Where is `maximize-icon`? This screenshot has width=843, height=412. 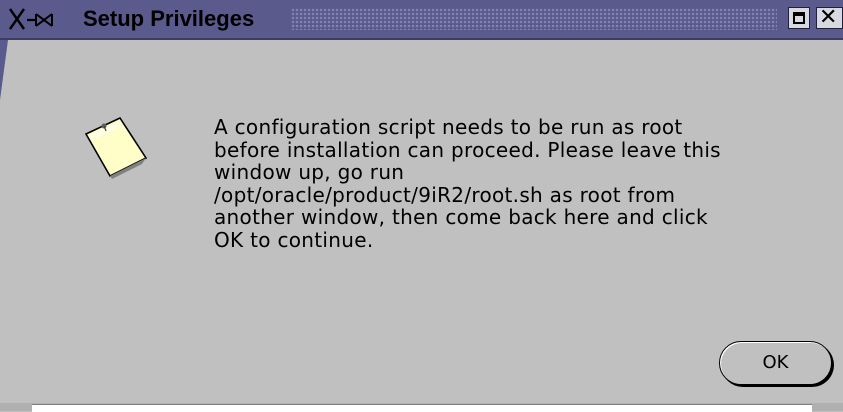
maximize-icon is located at coordinates (799, 18).